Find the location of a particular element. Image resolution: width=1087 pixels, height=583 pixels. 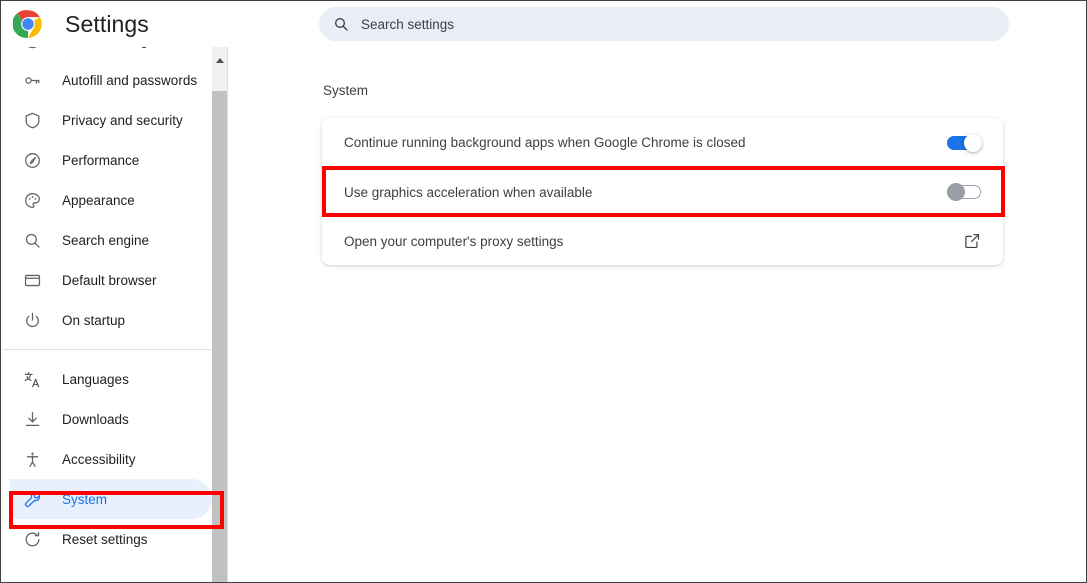

wrench-icon is located at coordinates (32, 499).